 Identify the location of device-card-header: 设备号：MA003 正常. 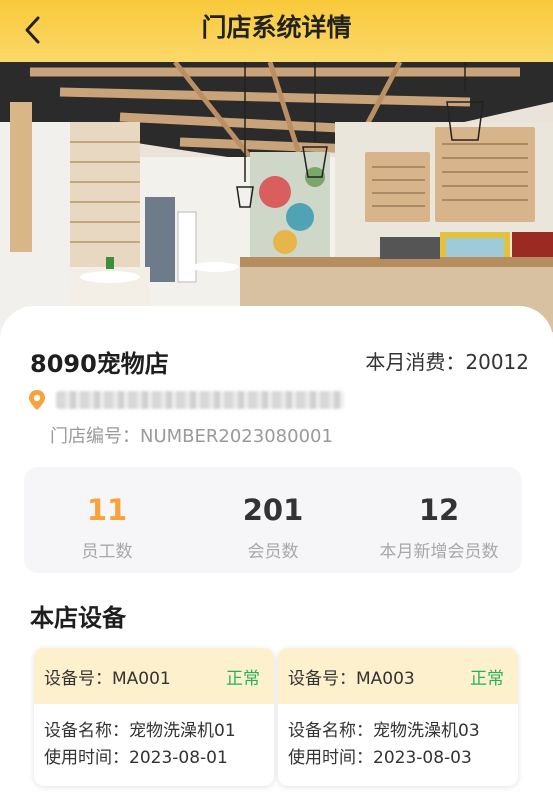
(398, 676).